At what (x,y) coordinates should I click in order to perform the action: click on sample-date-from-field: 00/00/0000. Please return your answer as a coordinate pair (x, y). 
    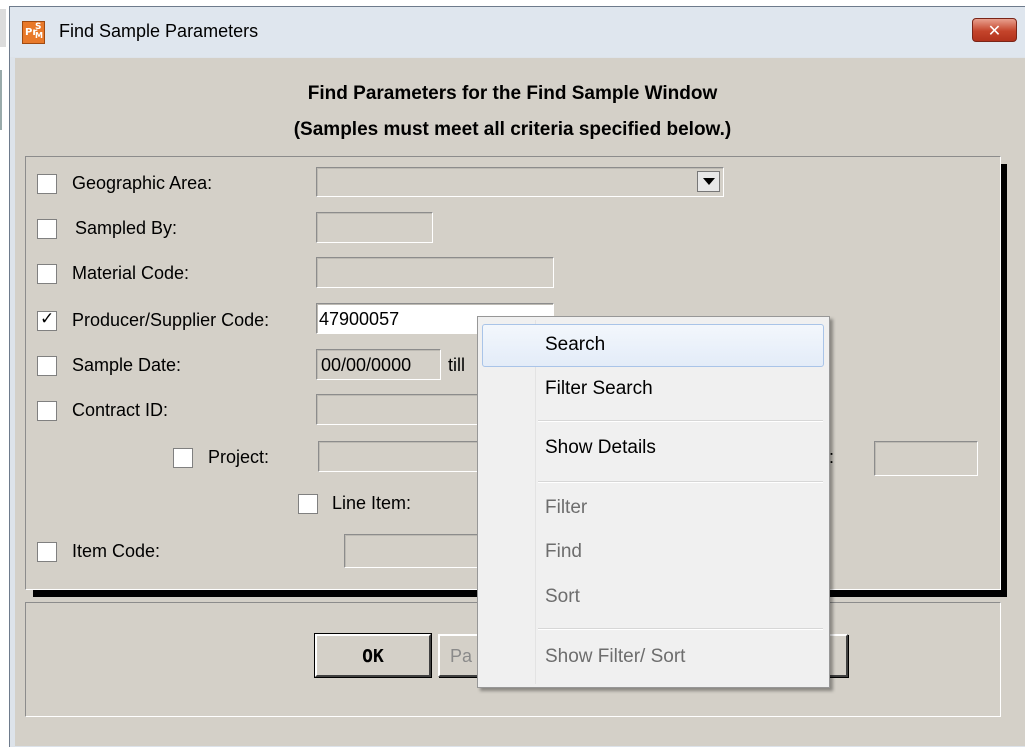
    Looking at the image, I should click on (378, 364).